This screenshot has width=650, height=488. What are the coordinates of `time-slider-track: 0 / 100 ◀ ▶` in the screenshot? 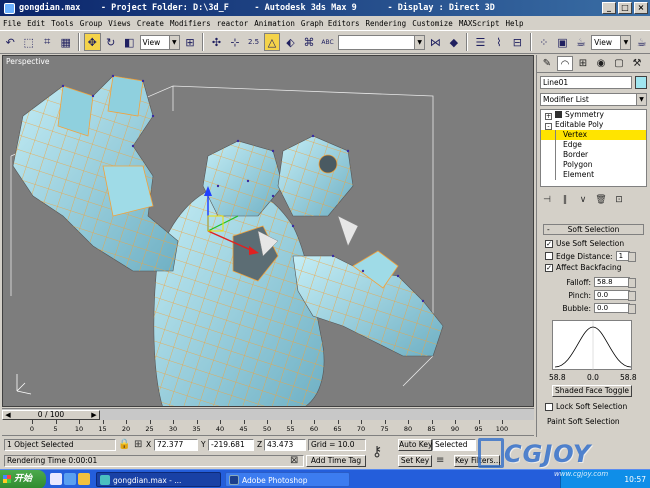 It's located at (268, 414).